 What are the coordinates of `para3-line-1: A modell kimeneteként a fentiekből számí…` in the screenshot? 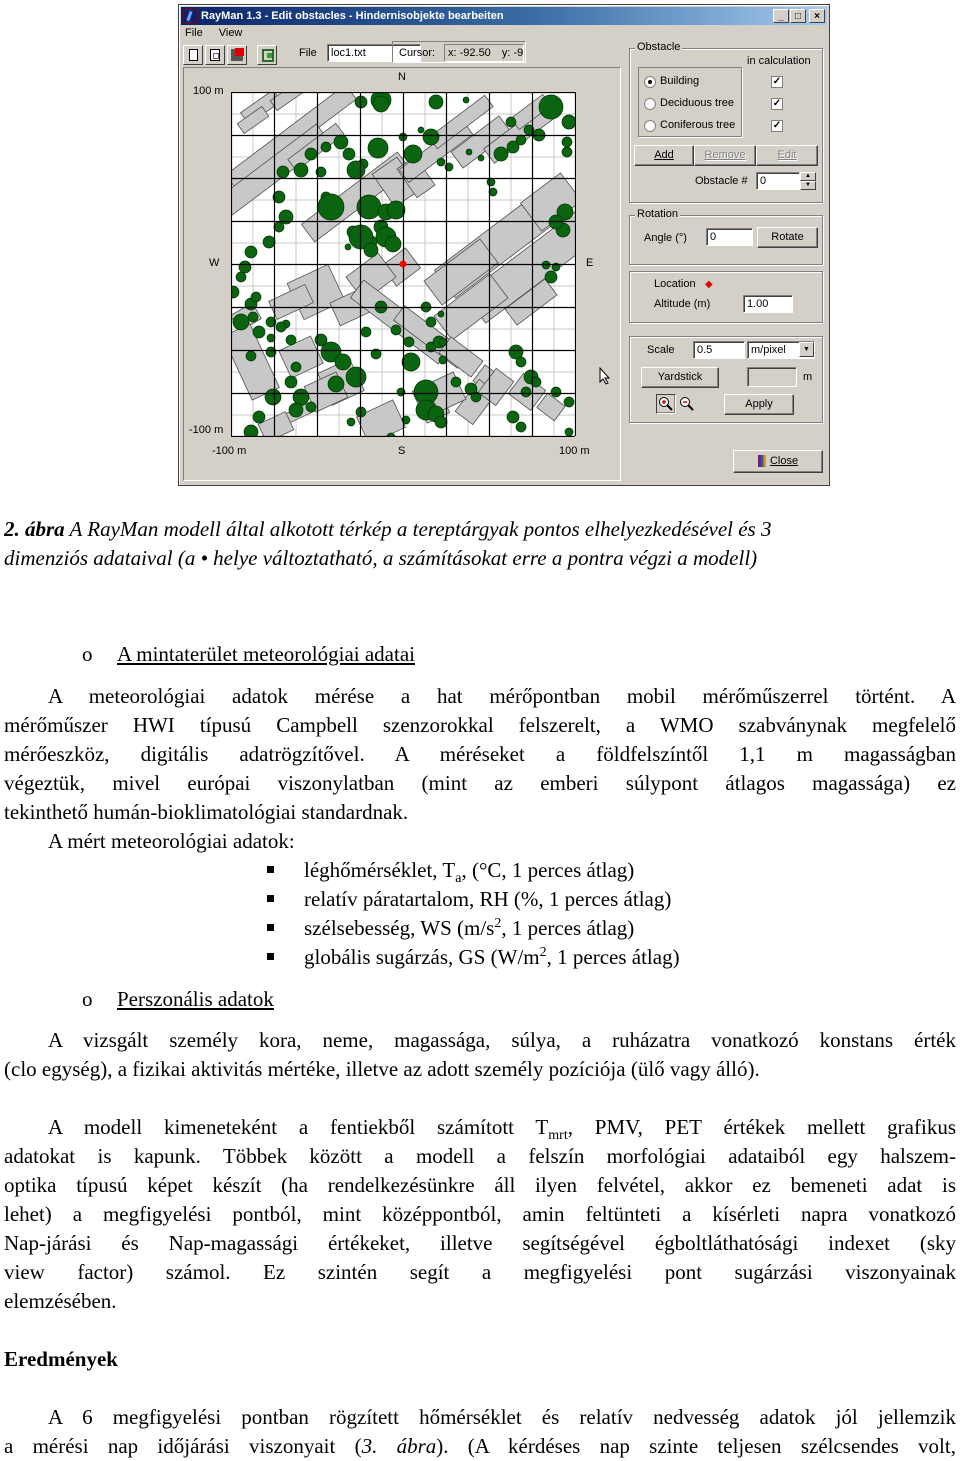 It's located at (480, 1128).